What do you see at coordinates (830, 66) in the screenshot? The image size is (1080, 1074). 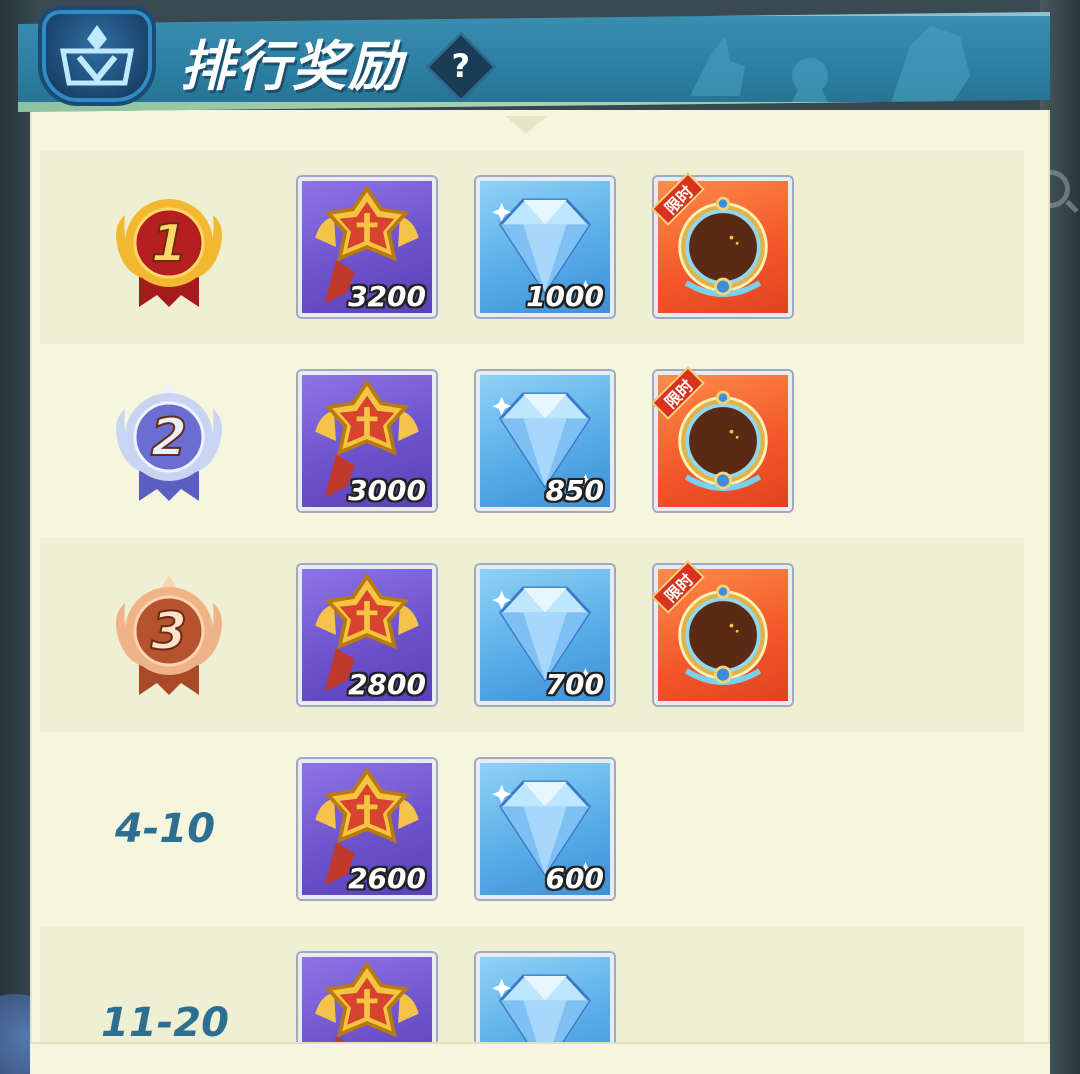 I see `header-silhouettes-icon` at bounding box center [830, 66].